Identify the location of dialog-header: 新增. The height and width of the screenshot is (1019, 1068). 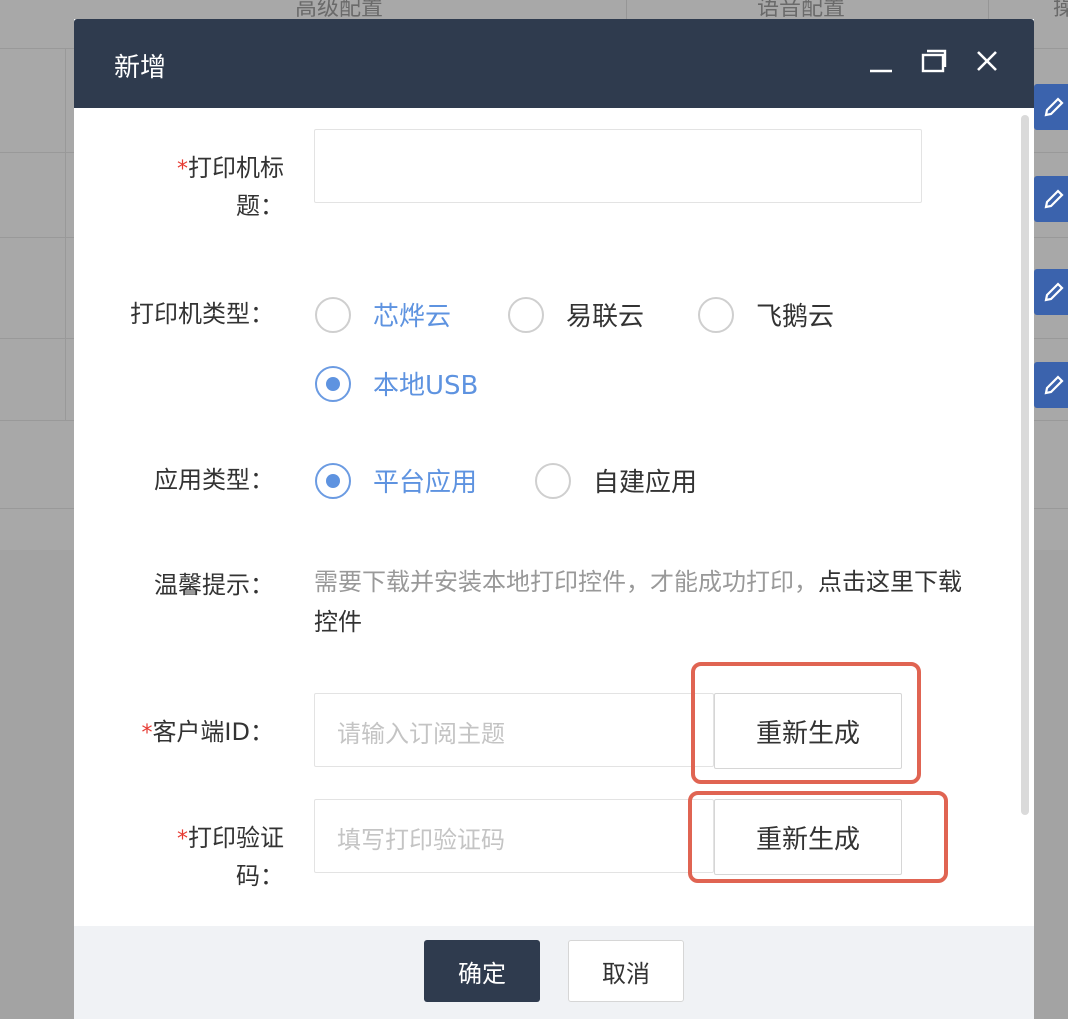
(554, 63).